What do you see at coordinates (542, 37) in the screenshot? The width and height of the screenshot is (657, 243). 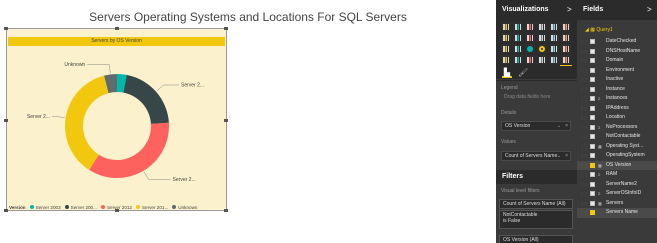 I see `line-column-icon` at bounding box center [542, 37].